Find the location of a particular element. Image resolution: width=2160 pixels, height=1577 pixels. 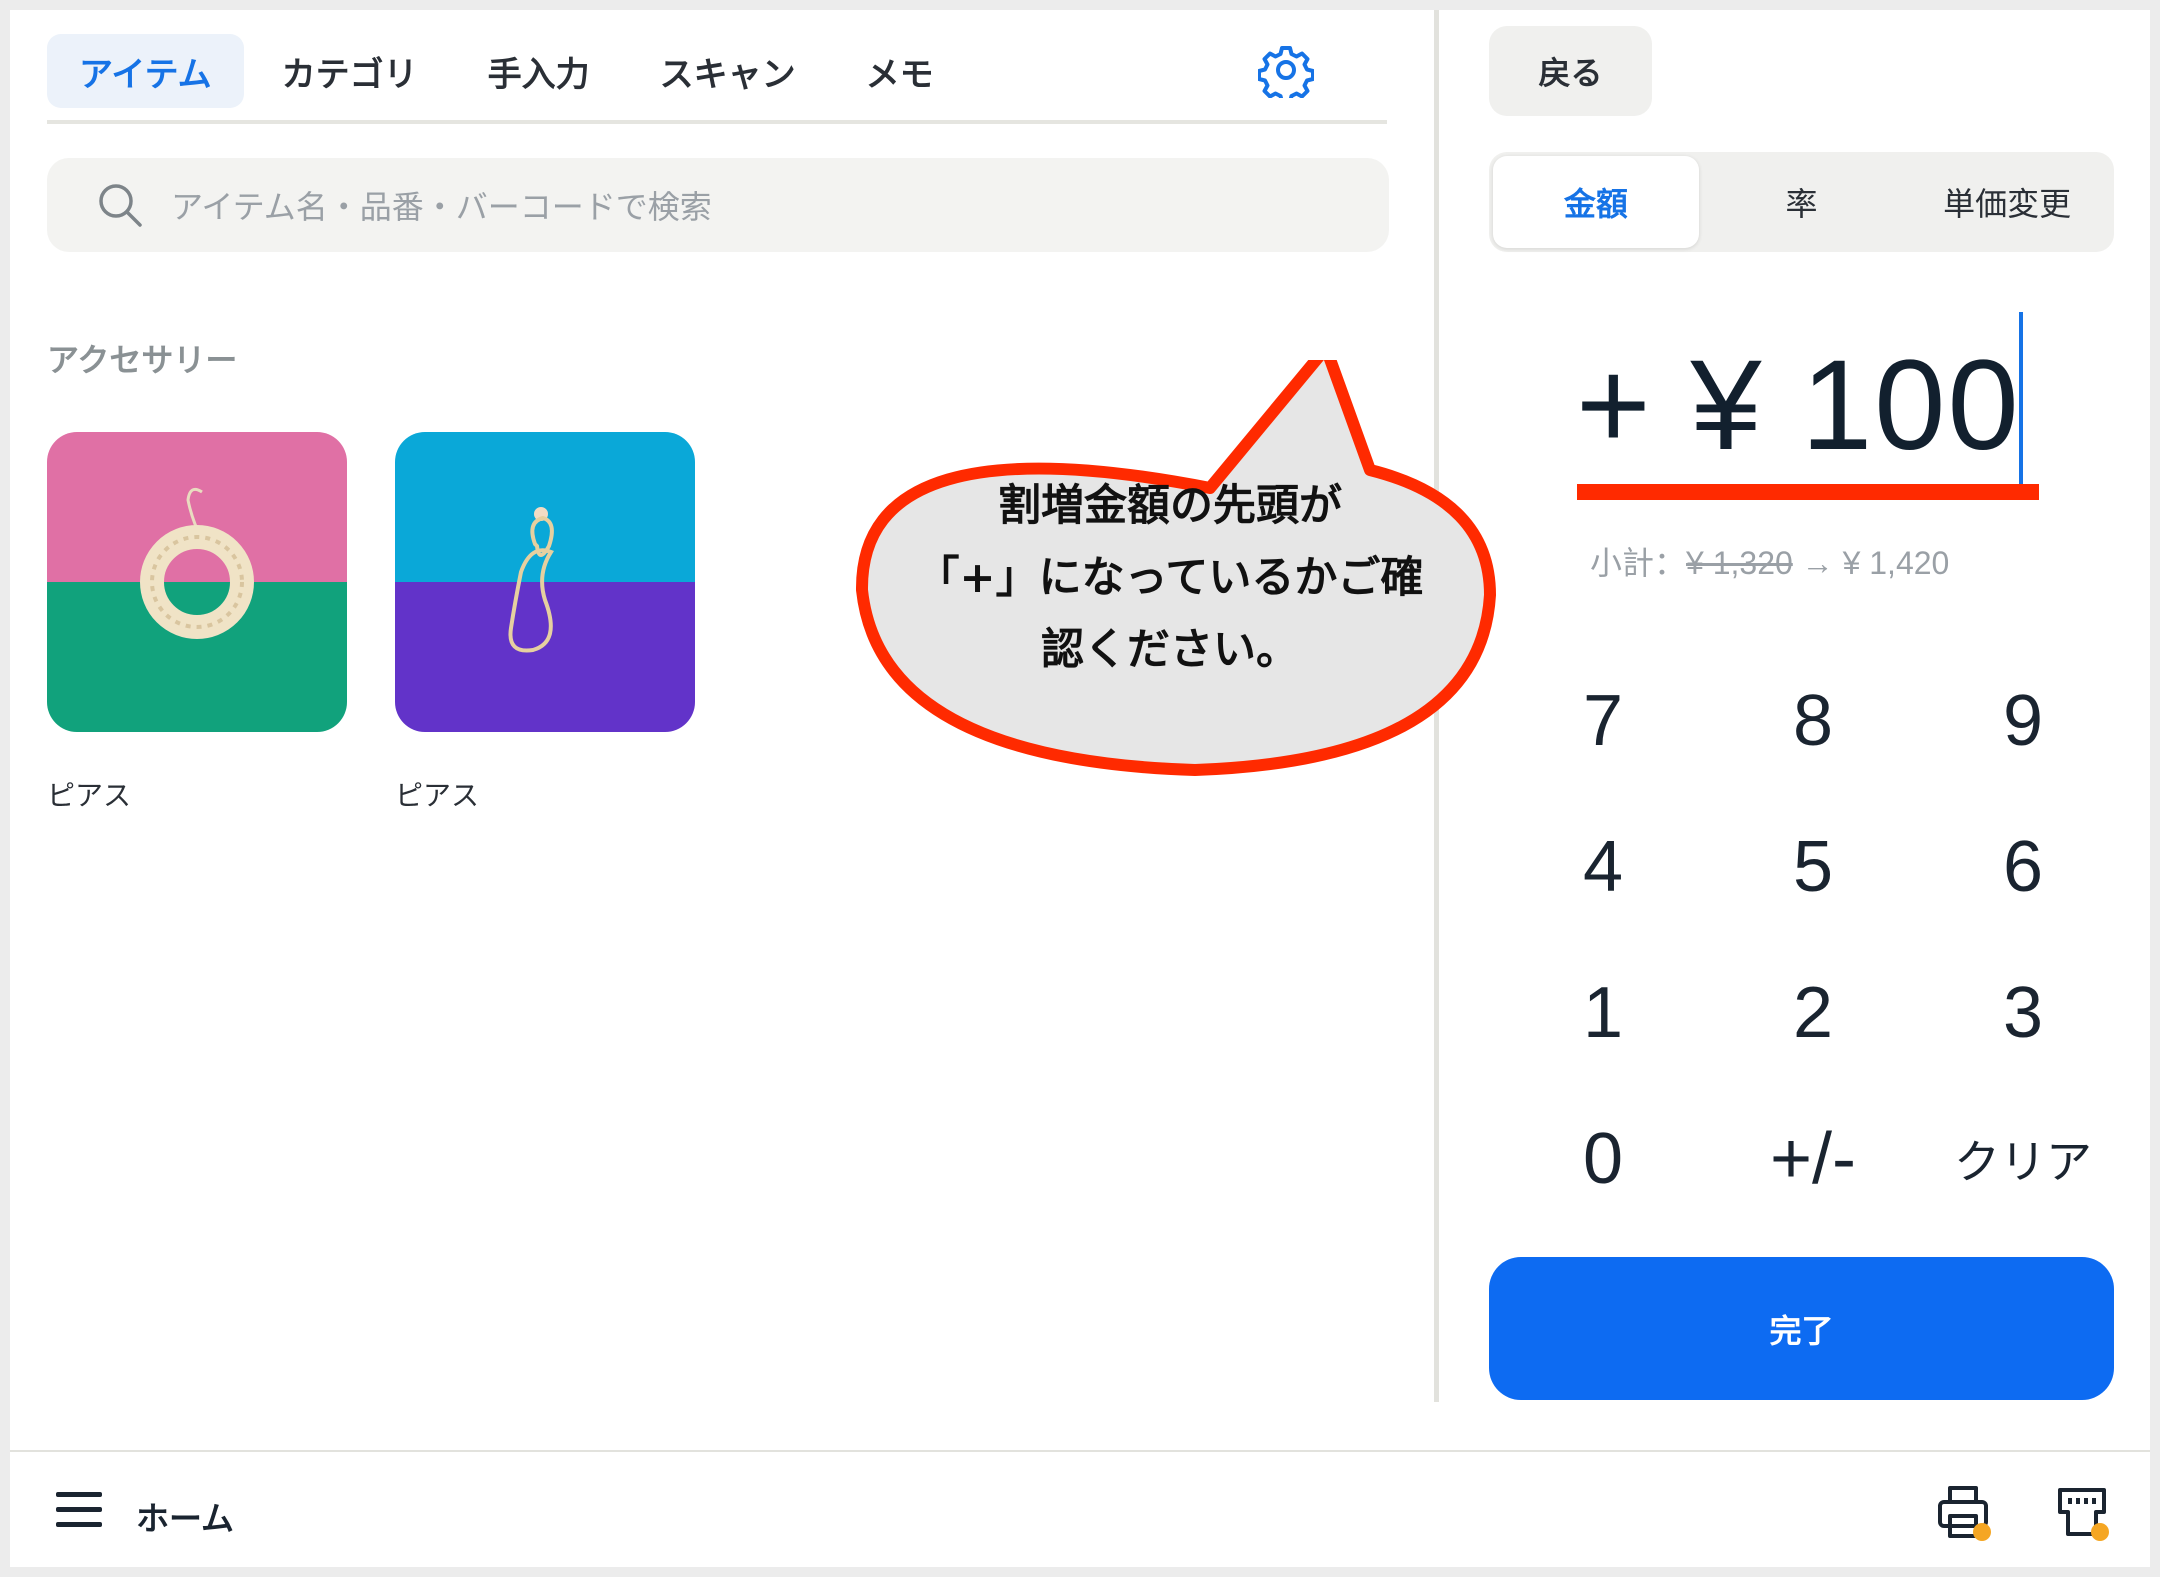

search-placeholder: アイテム名・品番・バーコードで検索 is located at coordinates (441, 207).